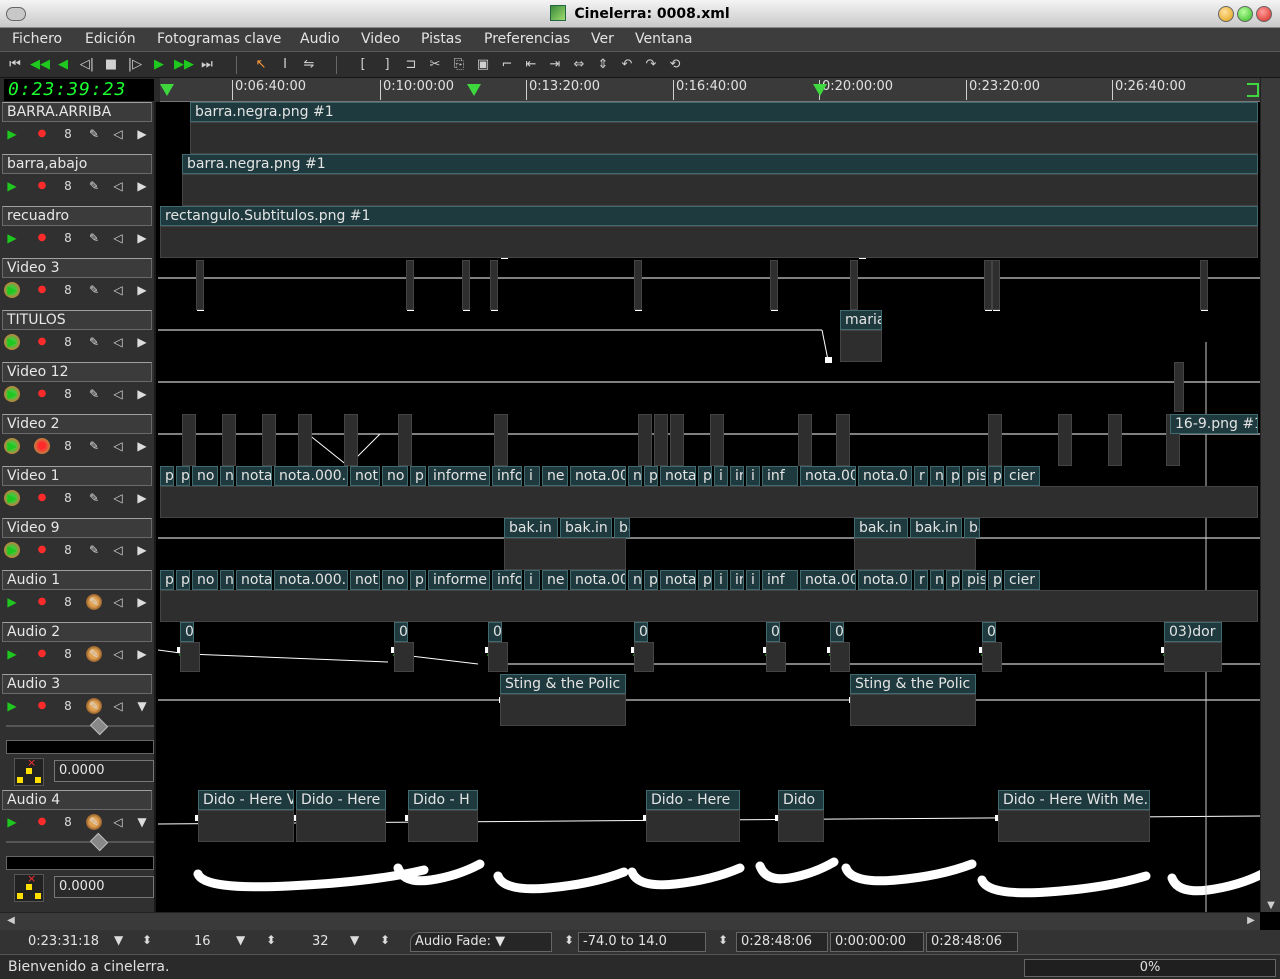 This screenshot has height=979, width=1280. I want to click on jump-end-icon: ⏭, so click(207, 65).